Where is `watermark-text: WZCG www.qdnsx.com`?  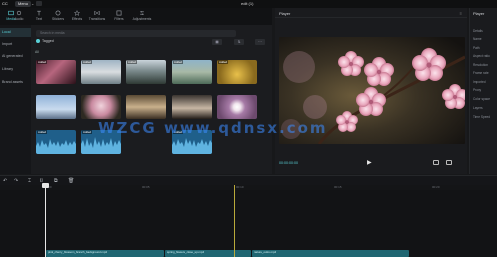
watermark-text: WZCG www.qdnsx.com is located at coordinates (213, 128).